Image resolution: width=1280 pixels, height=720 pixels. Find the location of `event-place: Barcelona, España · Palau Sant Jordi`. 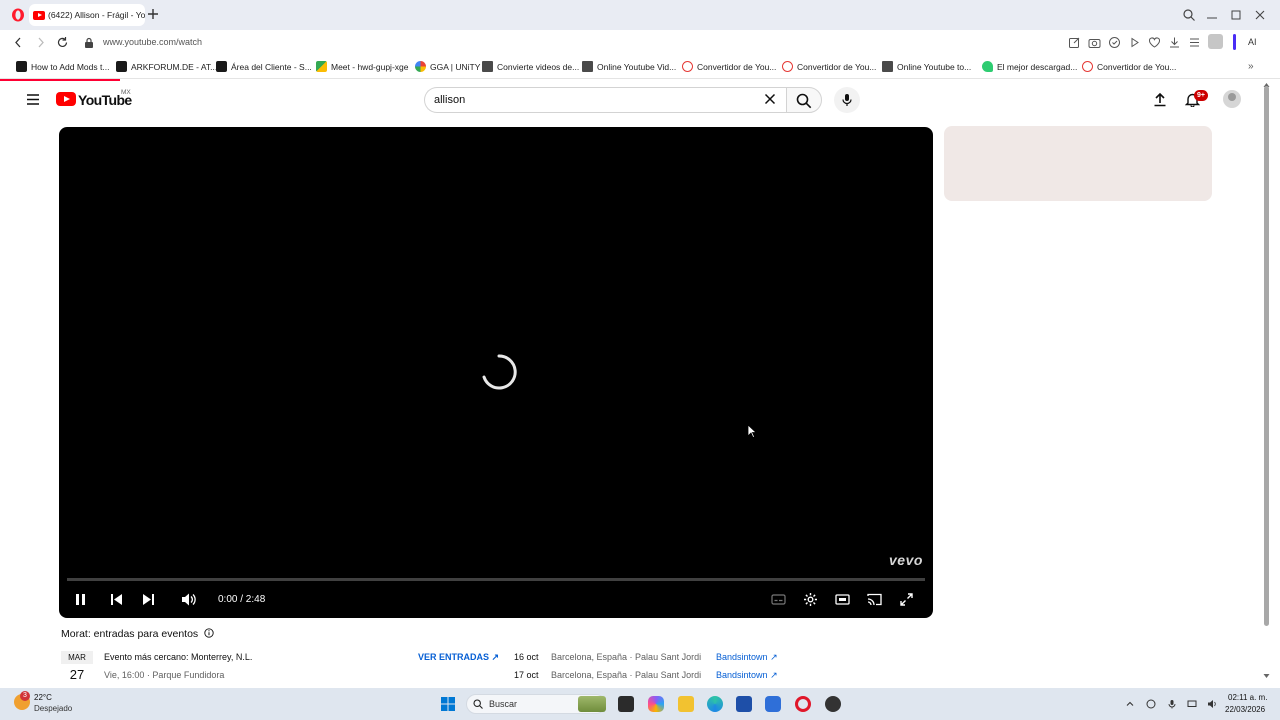

event-place: Barcelona, España · Palau Sant Jordi is located at coordinates (626, 675).